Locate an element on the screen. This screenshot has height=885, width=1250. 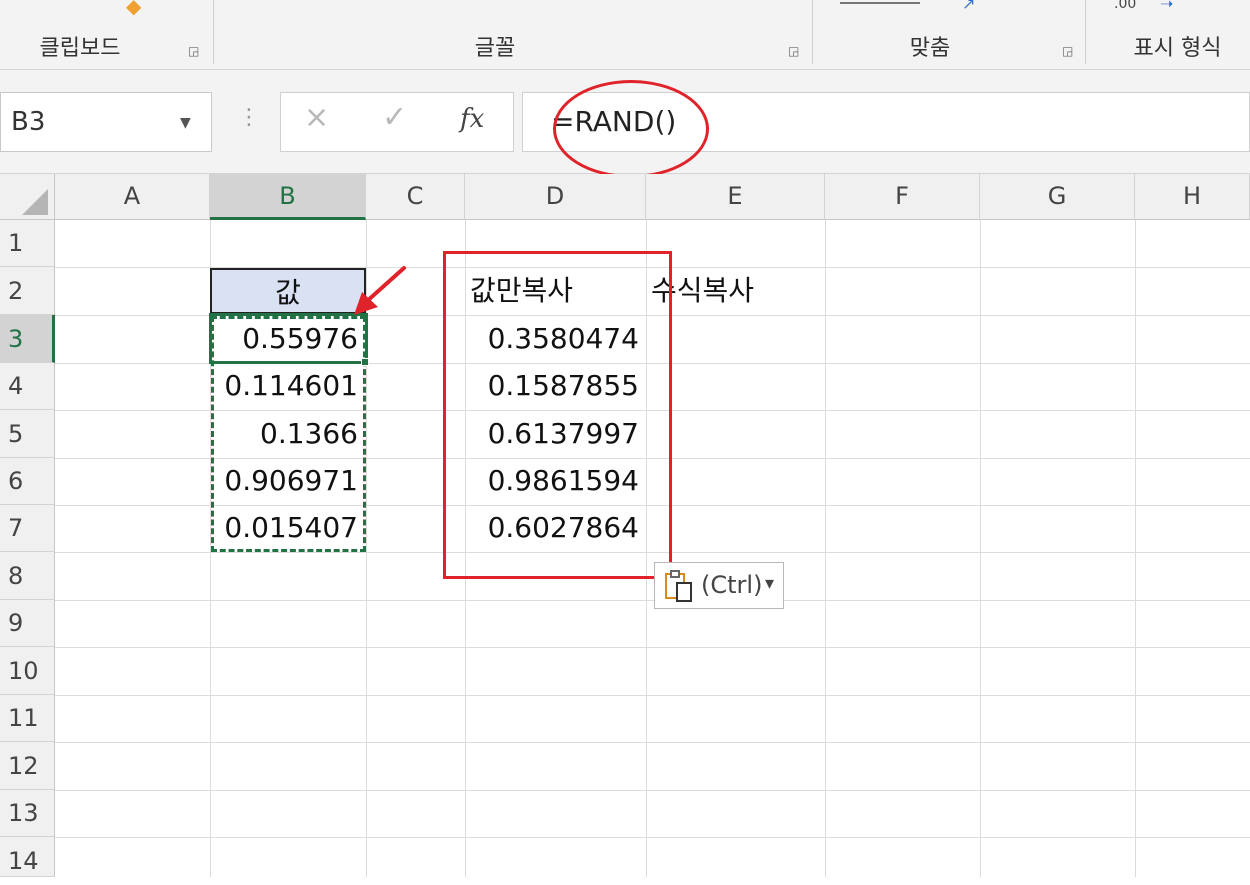
formula-annotation-circle is located at coordinates (631, 129).